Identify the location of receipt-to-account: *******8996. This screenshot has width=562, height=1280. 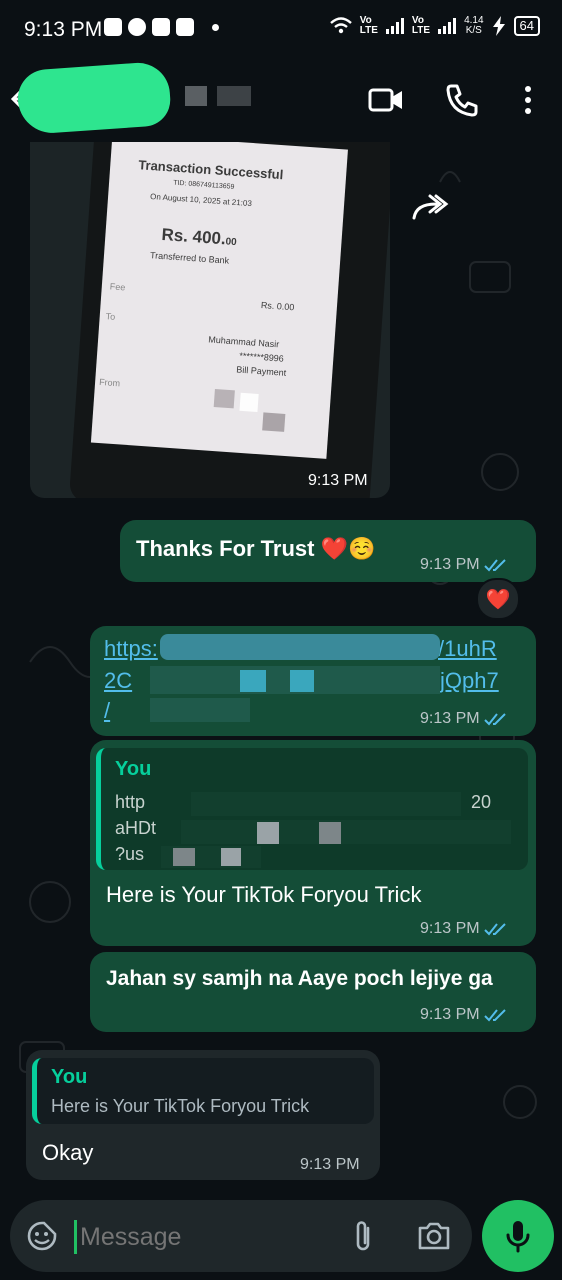
(261, 357).